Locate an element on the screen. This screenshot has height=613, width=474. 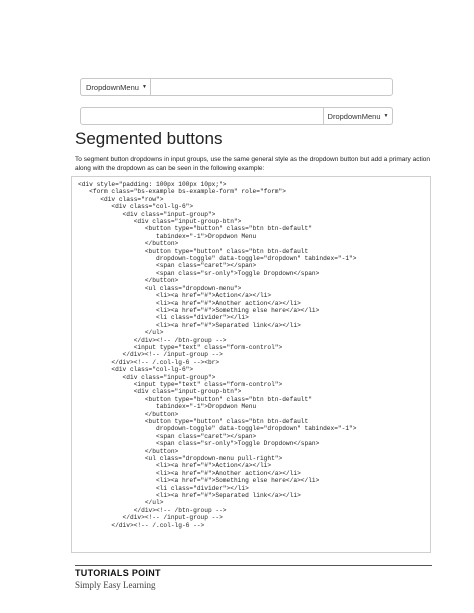
input-group-left-dropdown: DropdownMenu ▼ is located at coordinates (236, 87).